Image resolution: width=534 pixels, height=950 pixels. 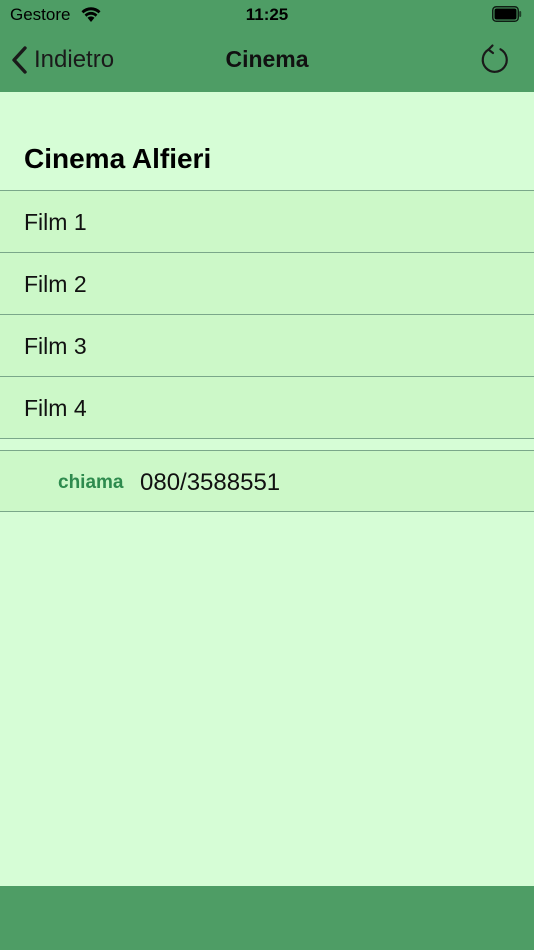 I want to click on list-divider, so click(x=267, y=438).